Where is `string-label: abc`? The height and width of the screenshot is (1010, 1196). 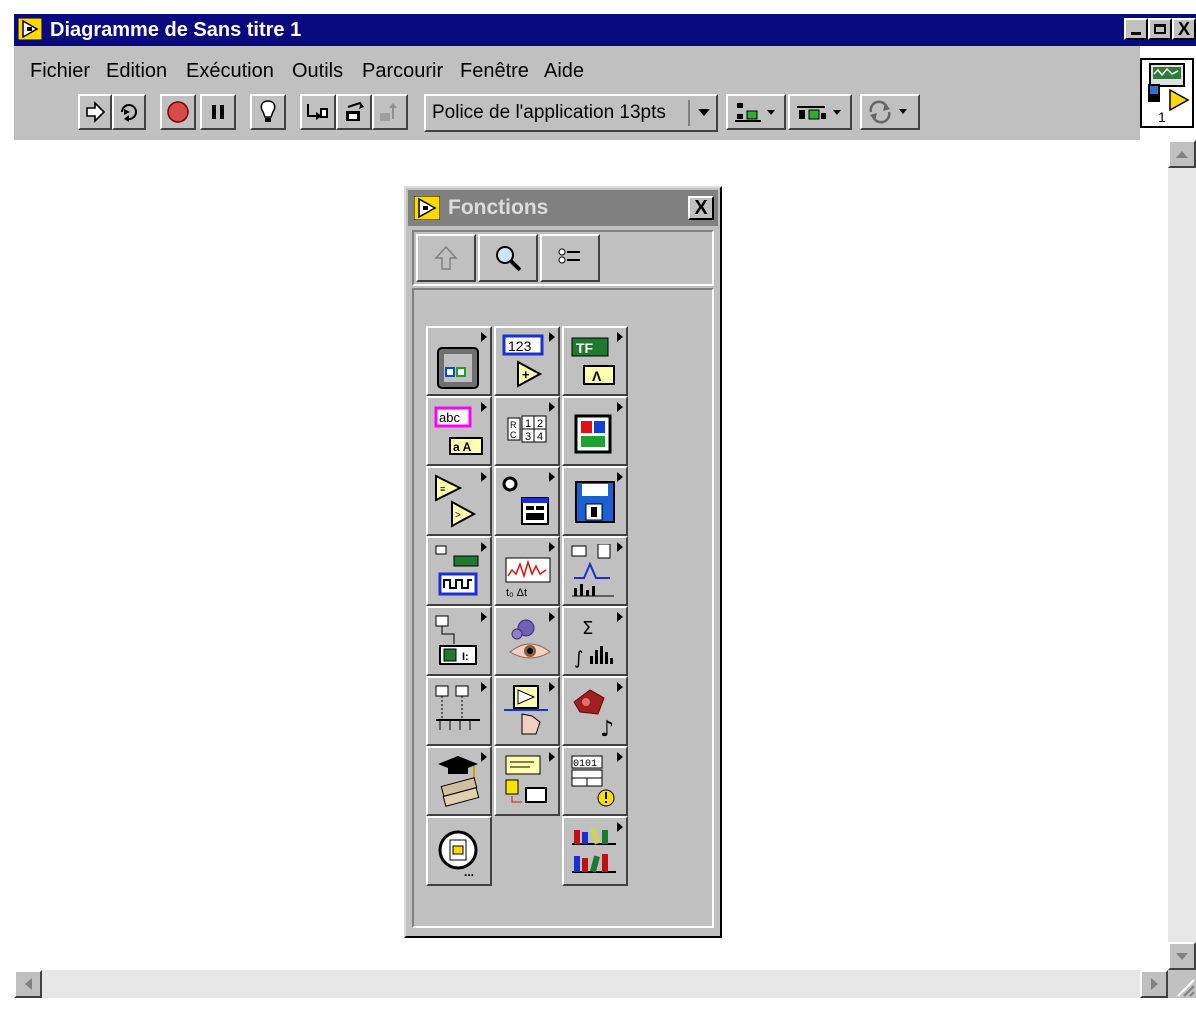
string-label: abc is located at coordinates (449, 417).